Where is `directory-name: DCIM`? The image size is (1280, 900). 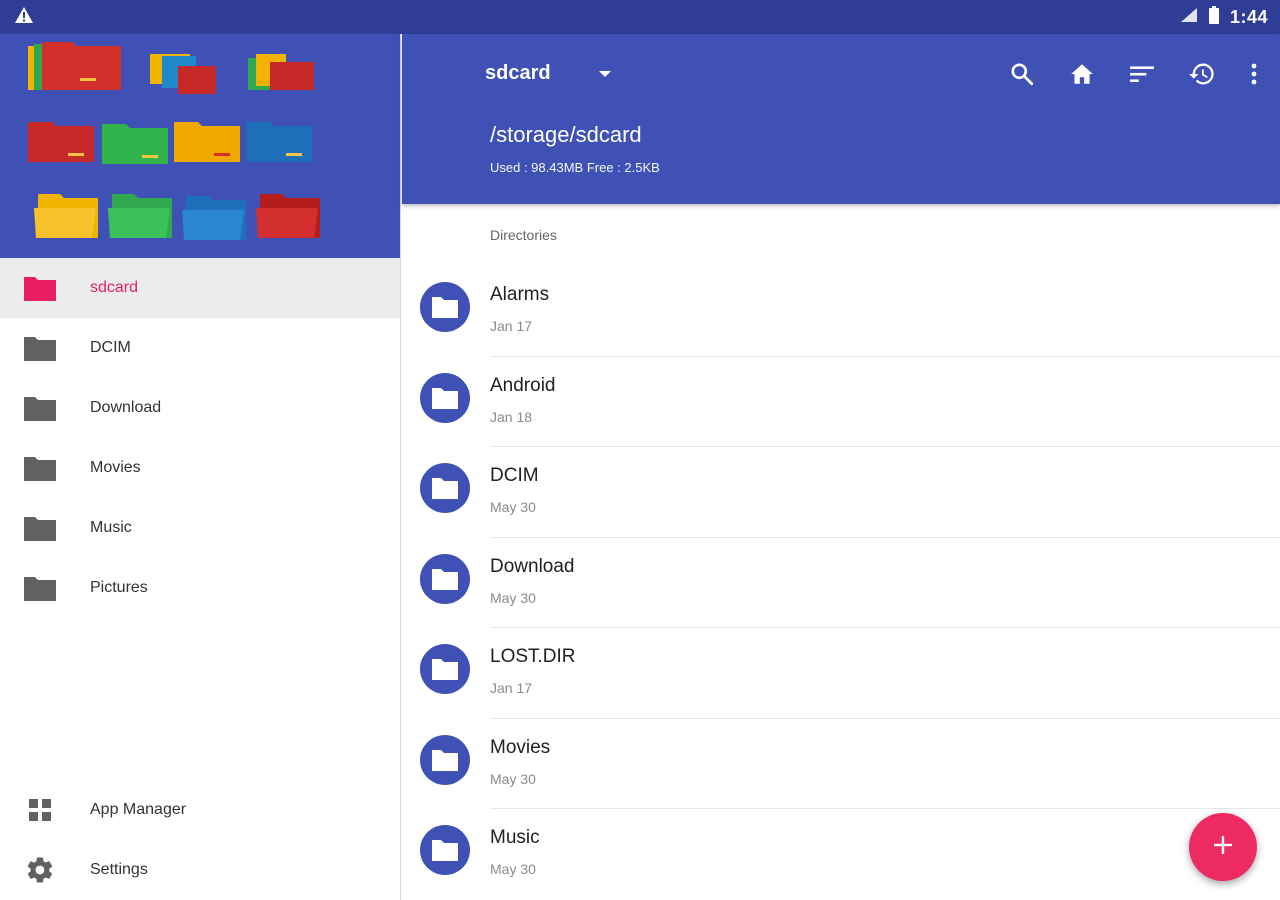 directory-name: DCIM is located at coordinates (514, 475).